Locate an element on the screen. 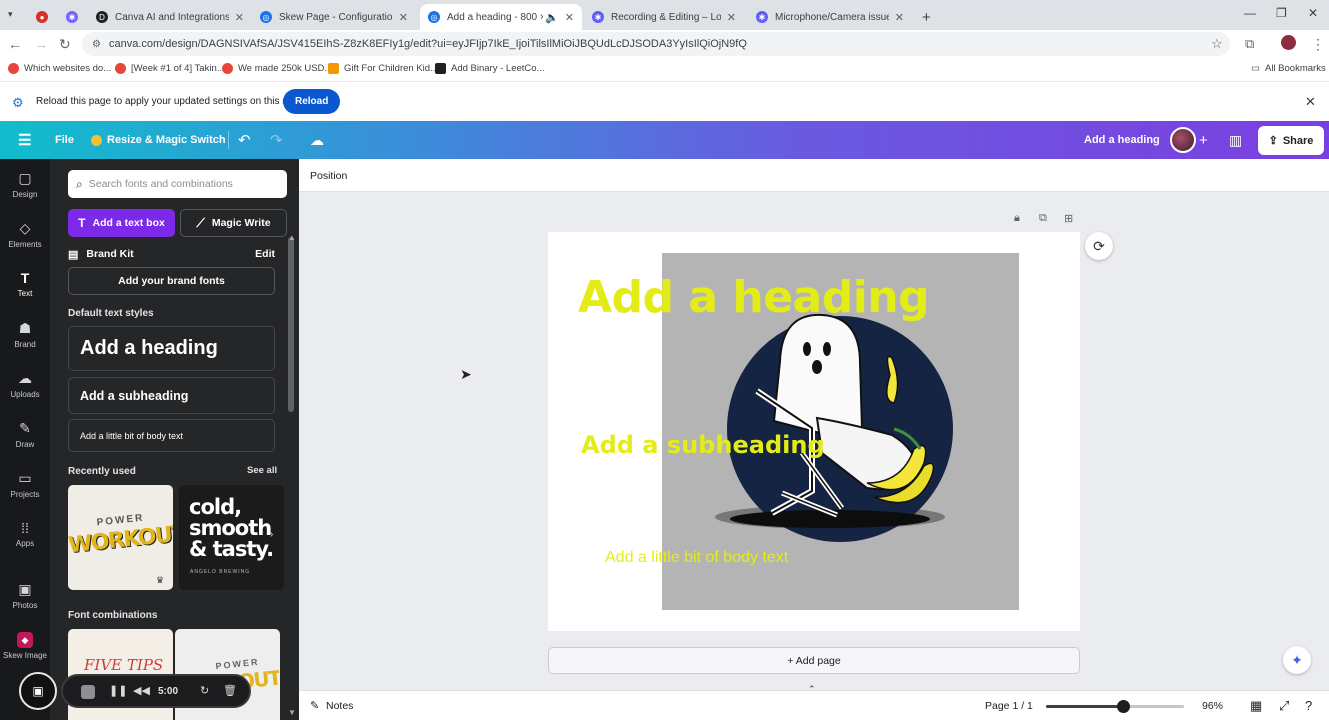 The image size is (1329, 720). fullscreen-icon: ⤢ is located at coordinates (1284, 706).